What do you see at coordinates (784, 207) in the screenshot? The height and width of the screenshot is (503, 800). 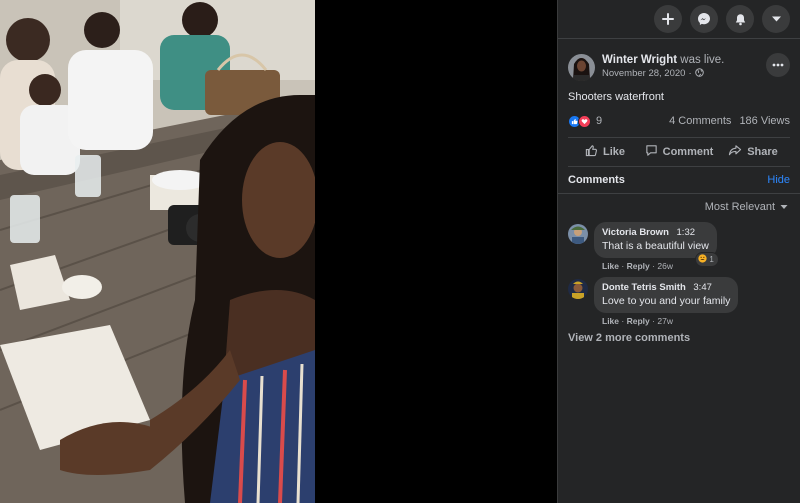 I see `sort-caret-icon` at bounding box center [784, 207].